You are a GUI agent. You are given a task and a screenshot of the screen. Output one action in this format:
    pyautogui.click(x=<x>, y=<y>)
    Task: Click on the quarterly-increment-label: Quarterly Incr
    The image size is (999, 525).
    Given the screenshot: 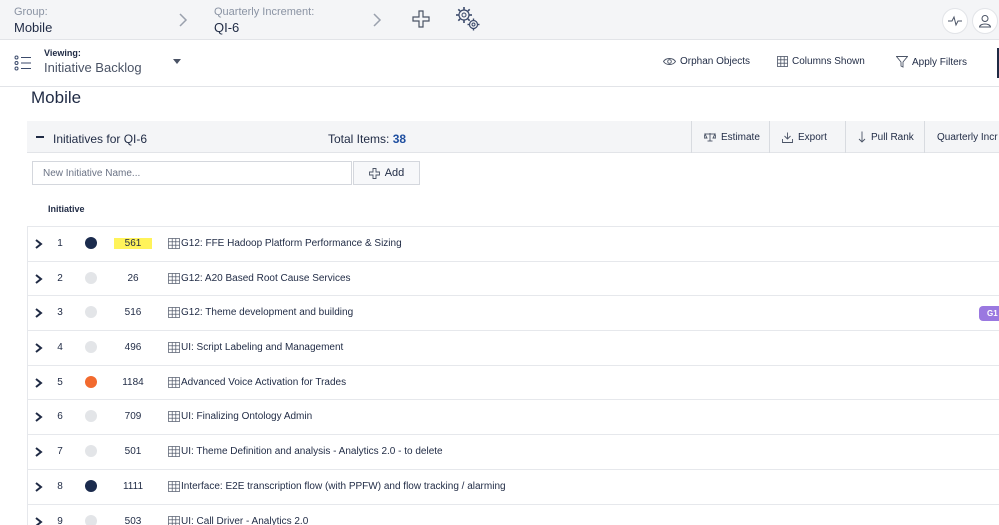 What is the action you would take?
    pyautogui.click(x=967, y=137)
    